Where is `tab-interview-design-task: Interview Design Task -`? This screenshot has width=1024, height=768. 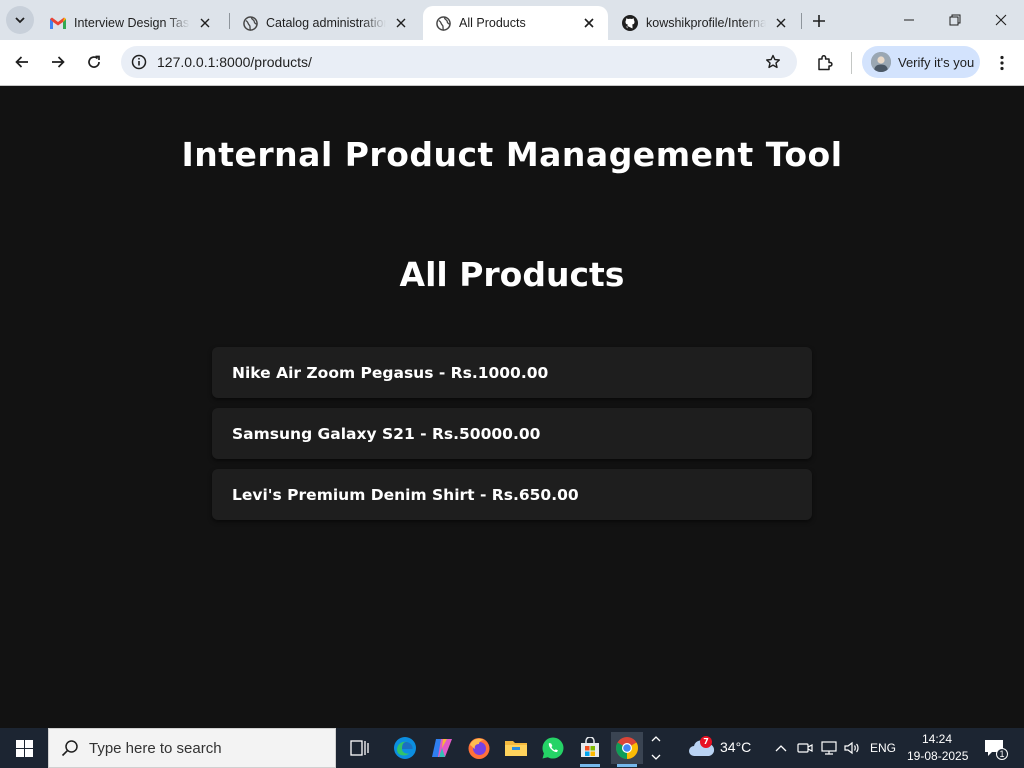
tab-interview-design-task: Interview Design Task - is located at coordinates (131, 23).